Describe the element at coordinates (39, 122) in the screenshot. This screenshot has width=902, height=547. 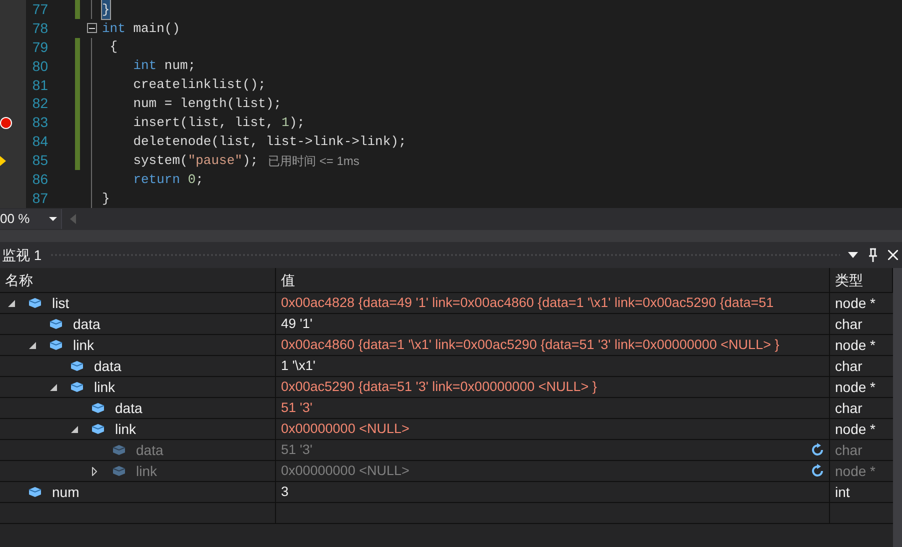
I see `line-number: 83` at that location.